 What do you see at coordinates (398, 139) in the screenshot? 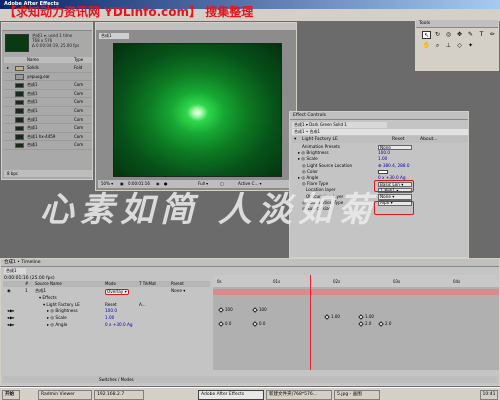
I see `reset-link: Reset` at bounding box center [398, 139].